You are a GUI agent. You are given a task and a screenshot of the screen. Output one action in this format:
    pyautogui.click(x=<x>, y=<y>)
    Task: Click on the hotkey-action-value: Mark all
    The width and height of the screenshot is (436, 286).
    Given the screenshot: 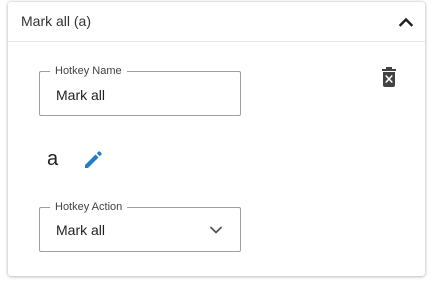 What is the action you would take?
    pyautogui.click(x=81, y=230)
    